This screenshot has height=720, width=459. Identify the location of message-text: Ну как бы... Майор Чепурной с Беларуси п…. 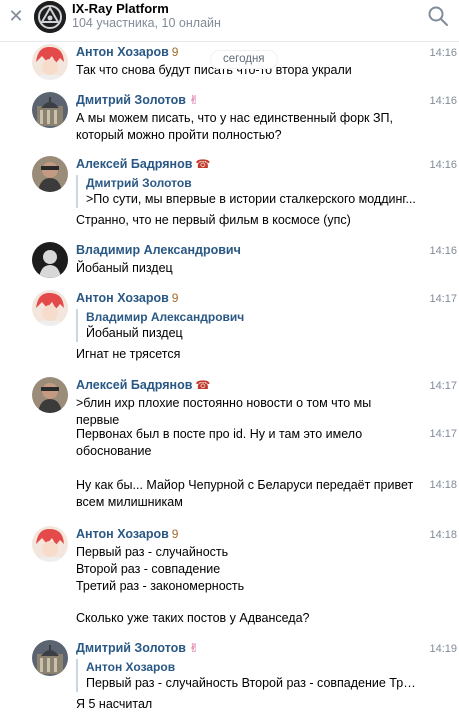
(245, 493).